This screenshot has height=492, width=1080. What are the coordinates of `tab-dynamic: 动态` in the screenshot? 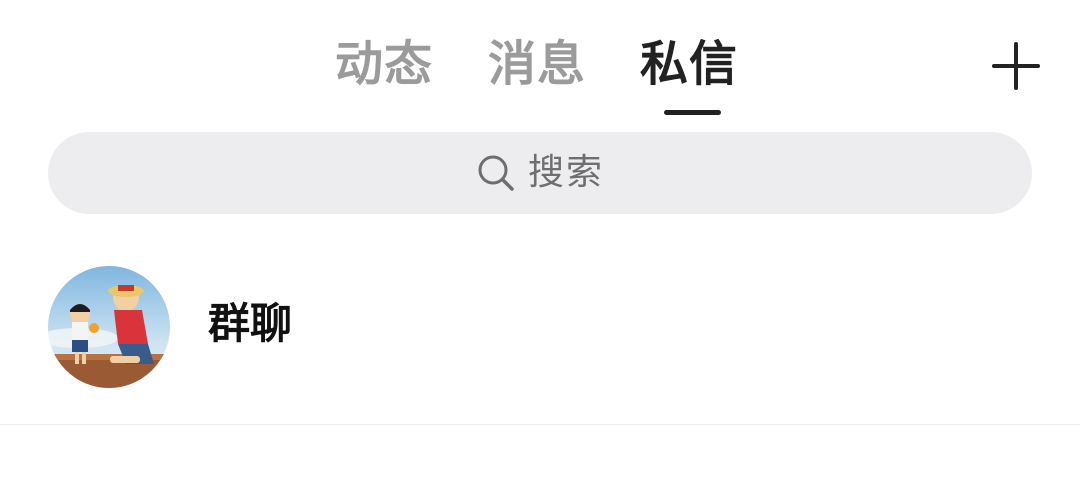 It's located at (384, 64).